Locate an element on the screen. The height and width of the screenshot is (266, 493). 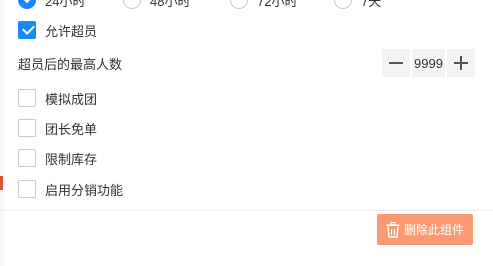
distribution-label: 启用分销功能 is located at coordinates (84, 190).